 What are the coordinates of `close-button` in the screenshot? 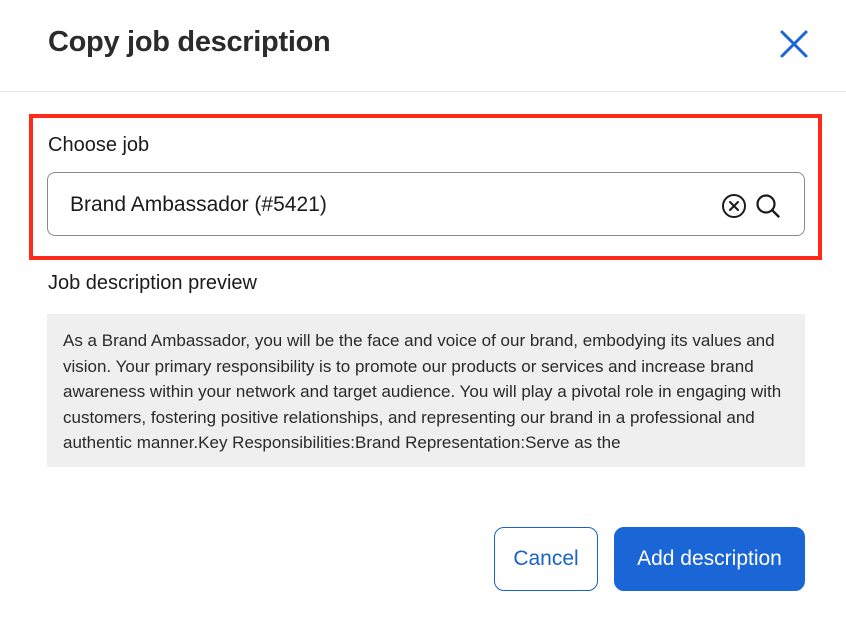 It's located at (794, 44).